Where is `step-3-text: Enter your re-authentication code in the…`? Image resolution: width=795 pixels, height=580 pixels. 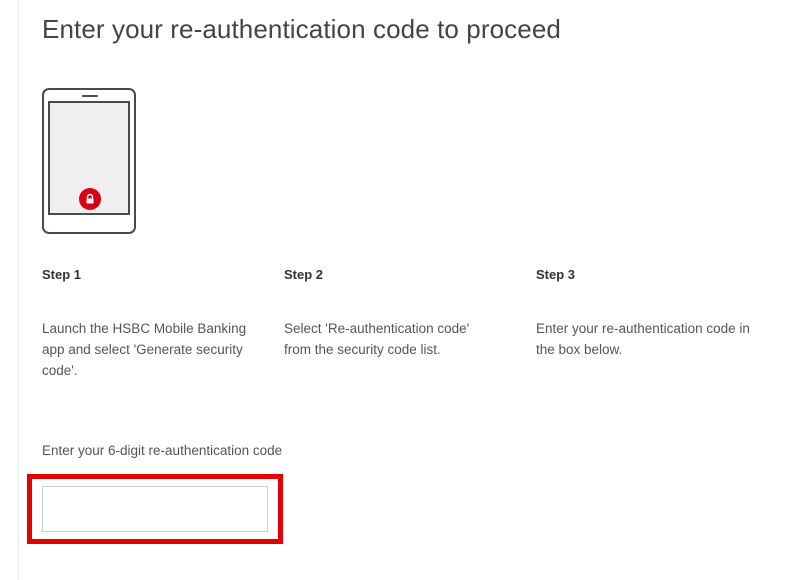 step-3-text: Enter your re-authentication code in the… is located at coordinates (643, 339).